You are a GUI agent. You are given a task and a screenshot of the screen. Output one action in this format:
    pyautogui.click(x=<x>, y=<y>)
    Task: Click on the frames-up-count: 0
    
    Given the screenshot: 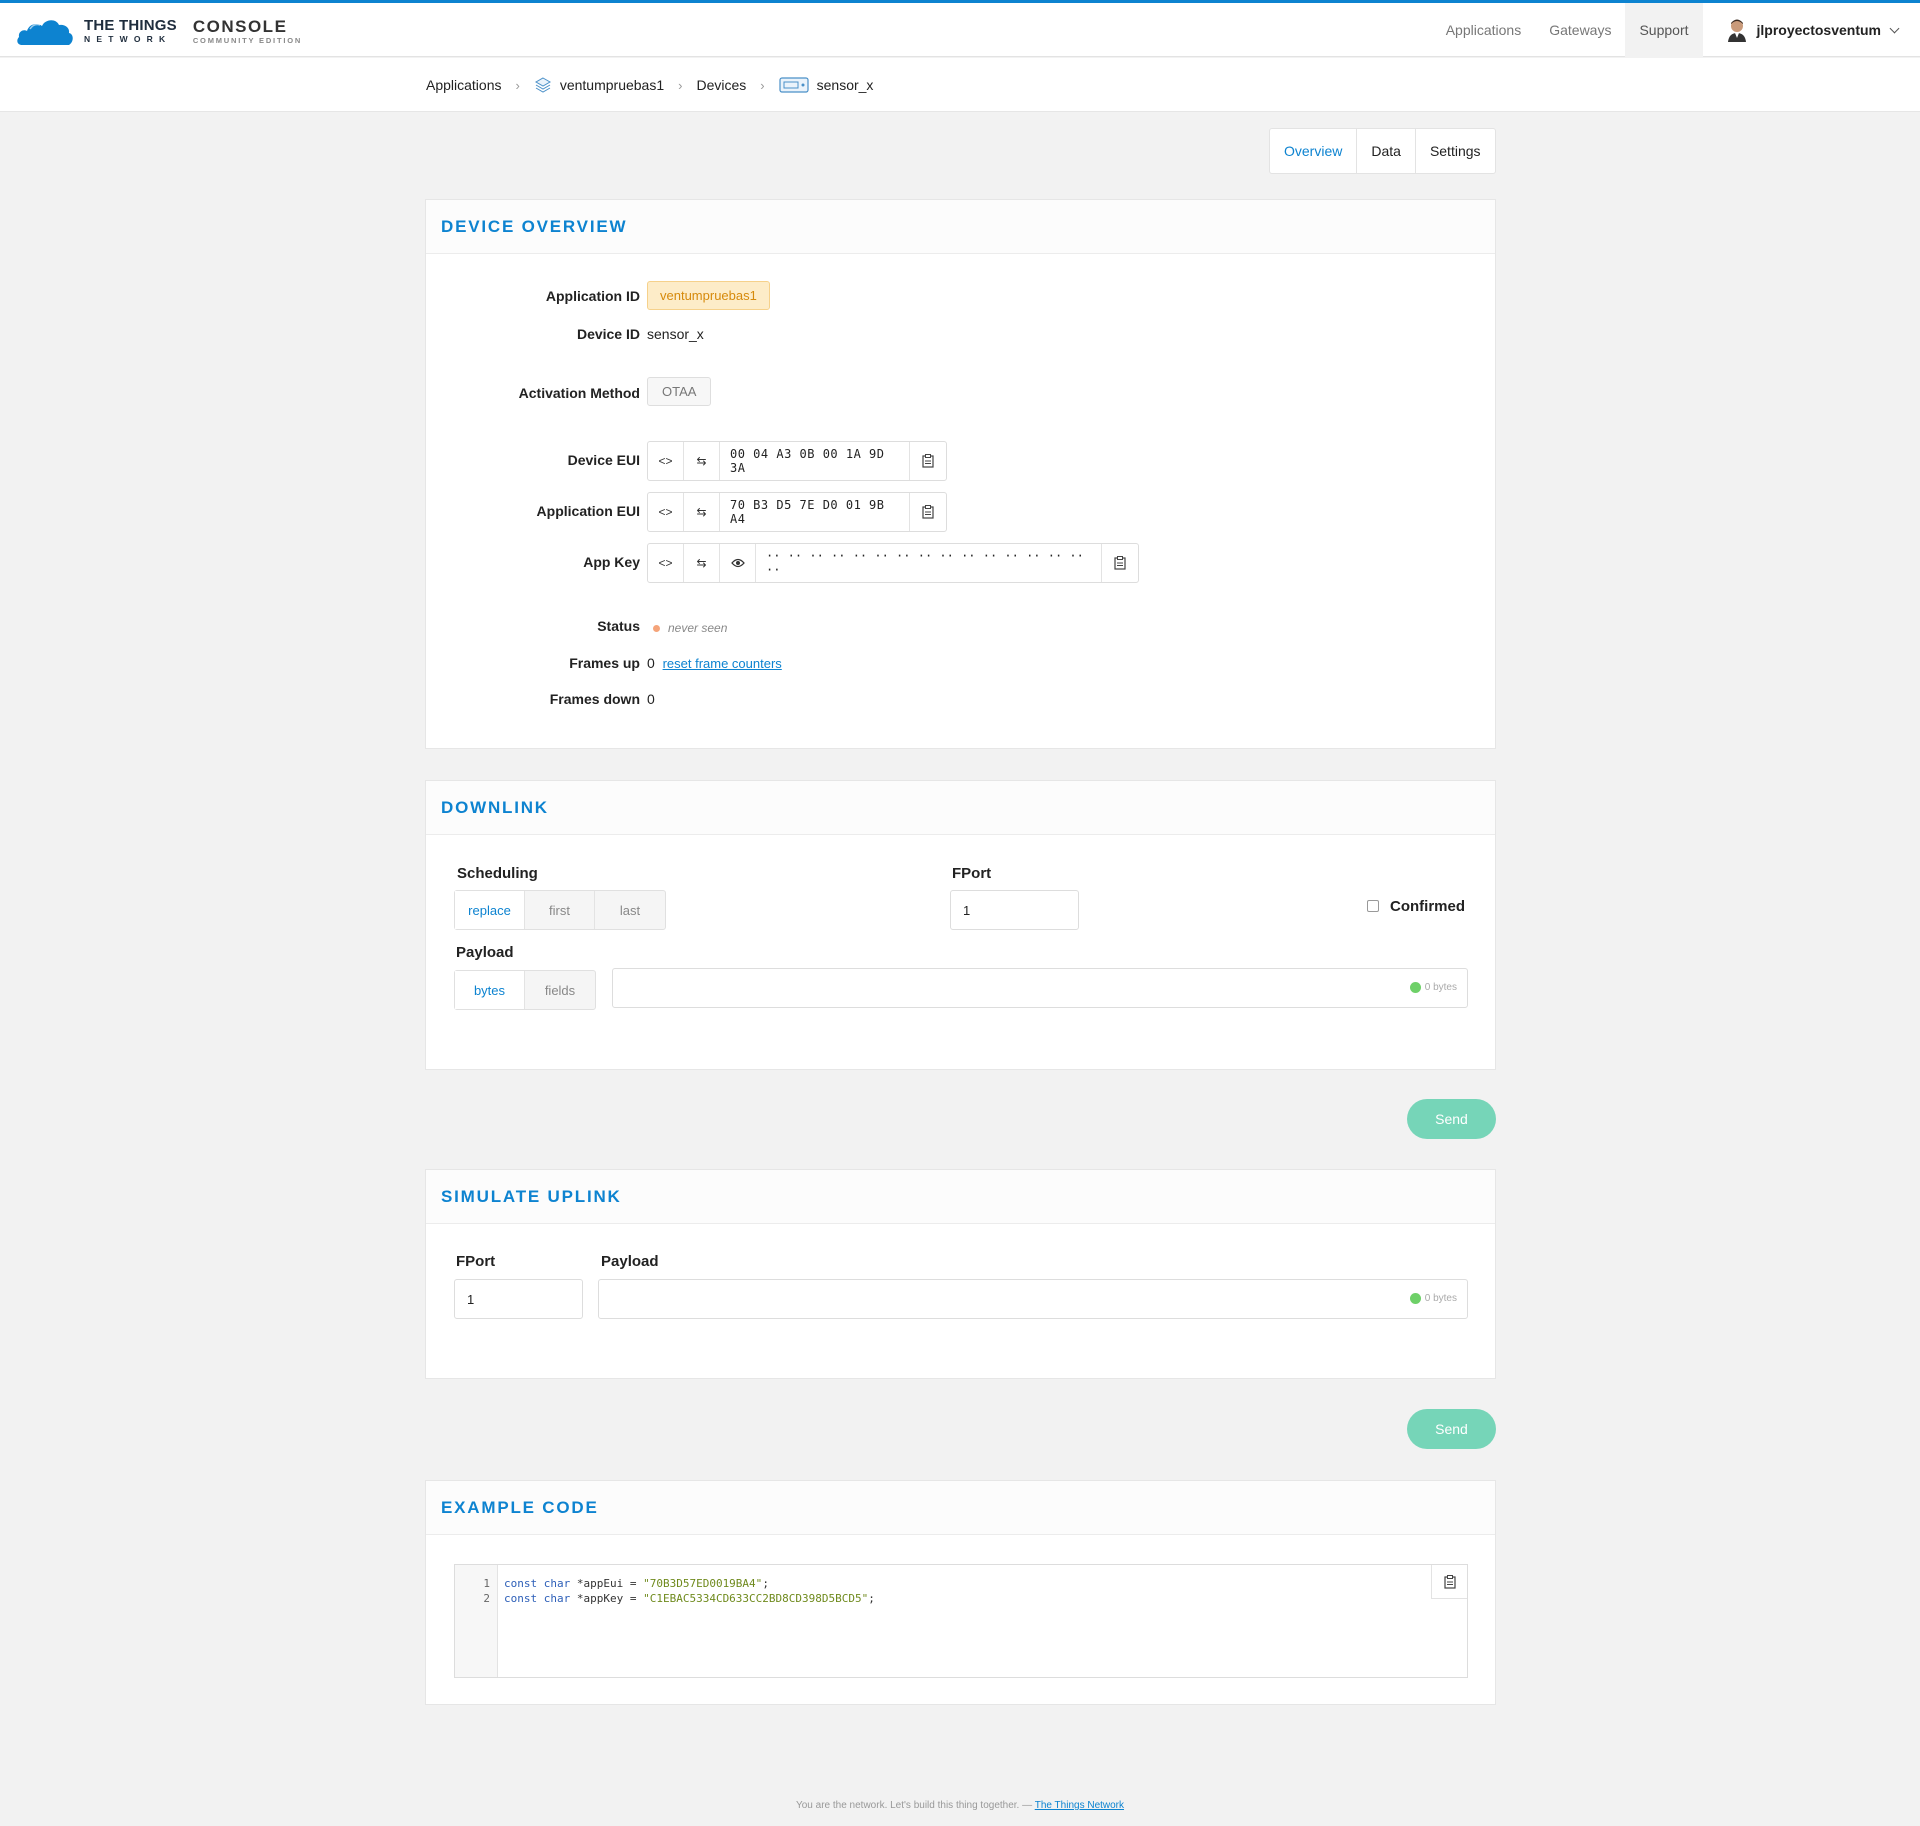 What is the action you would take?
    pyautogui.click(x=651, y=663)
    